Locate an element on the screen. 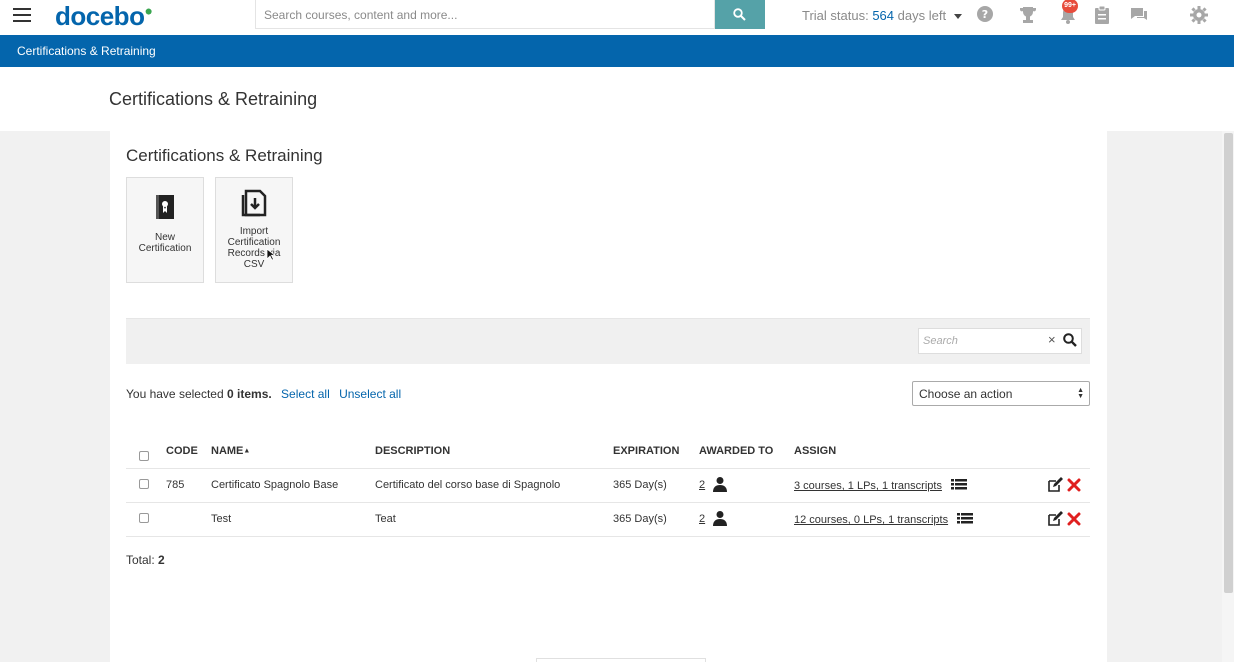  total-value: 2 is located at coordinates (161, 560).